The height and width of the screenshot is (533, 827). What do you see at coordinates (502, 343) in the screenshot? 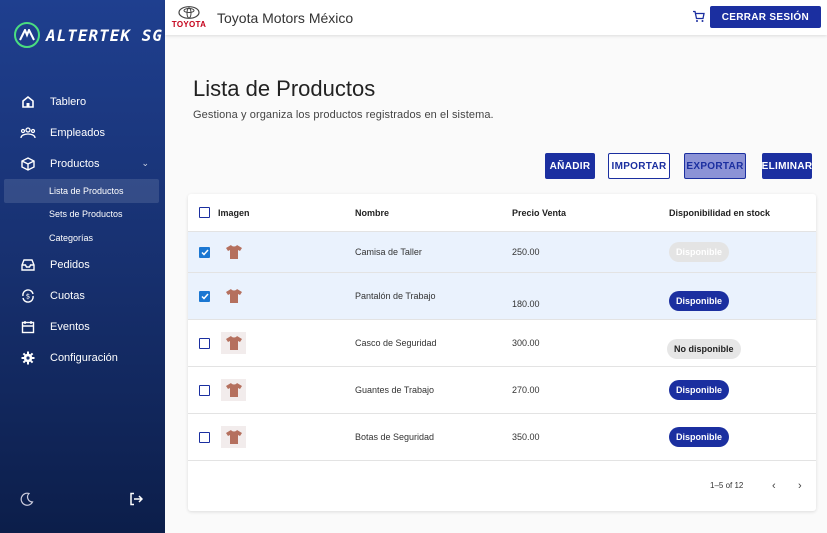
I see `table-row: Casco de Seguridad 300.00 No disponible` at bounding box center [502, 343].